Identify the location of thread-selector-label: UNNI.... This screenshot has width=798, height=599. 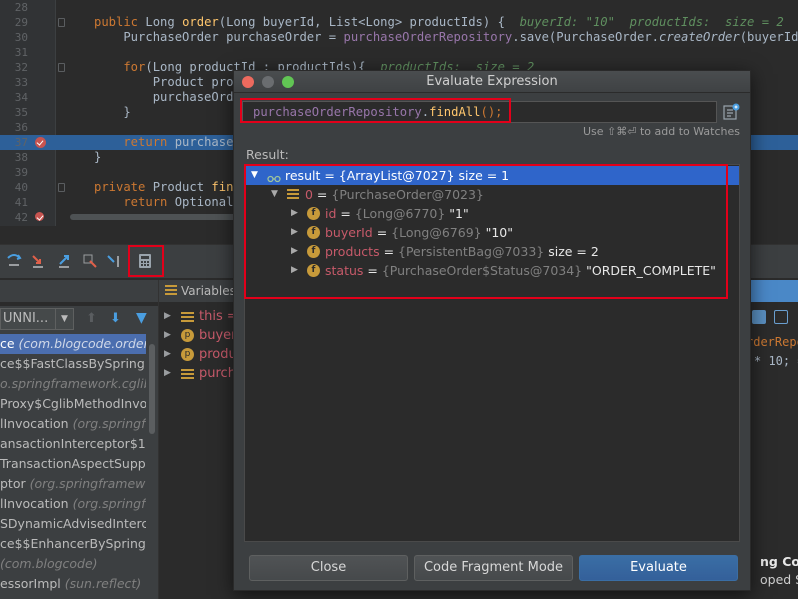
(26, 318).